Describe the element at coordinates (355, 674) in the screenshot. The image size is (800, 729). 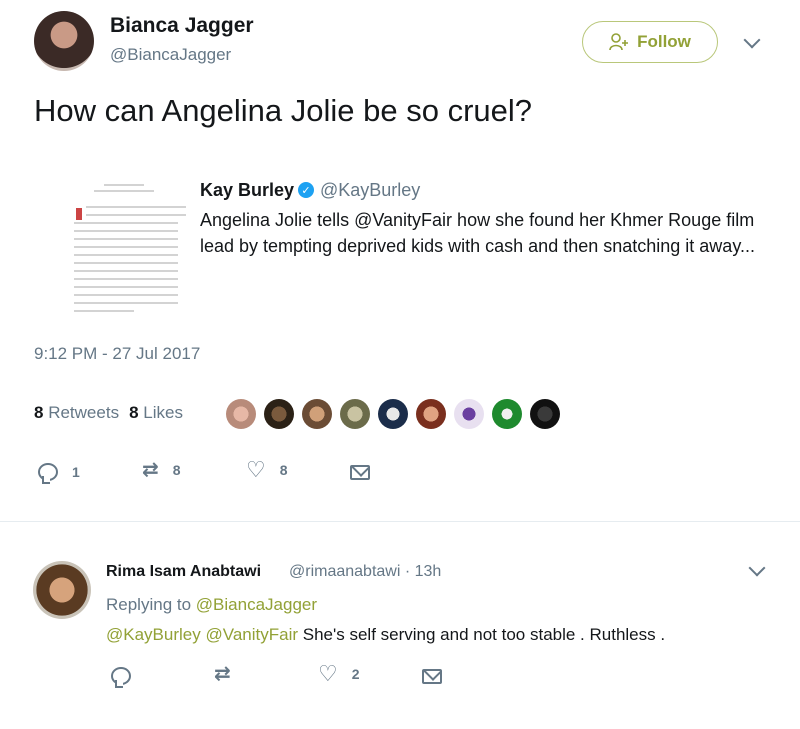
I see `reply-like-count: 2` at that location.